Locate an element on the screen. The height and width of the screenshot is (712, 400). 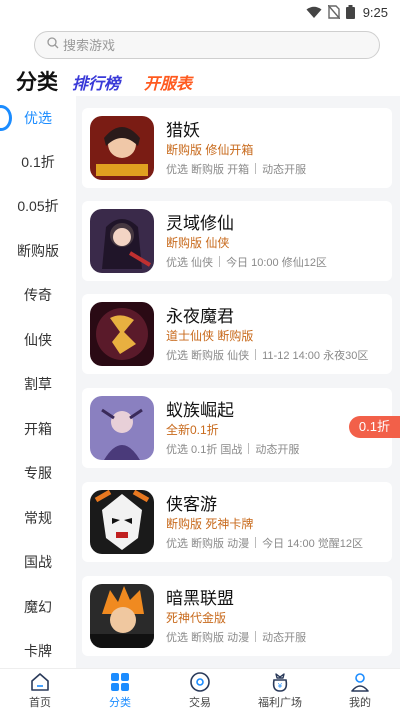
nav-label: 交易 is located at coordinates (200, 703).